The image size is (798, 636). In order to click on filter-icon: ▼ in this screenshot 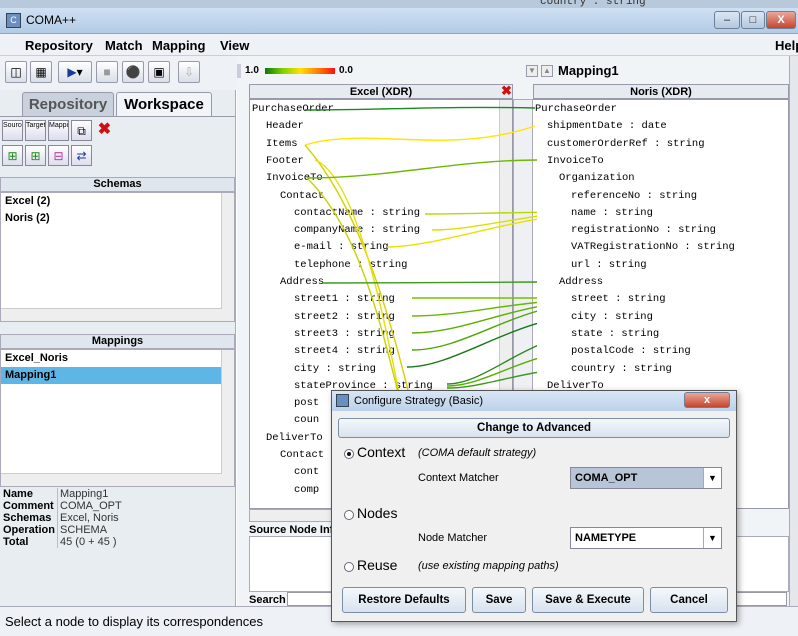, I will do `click(532, 71)`.